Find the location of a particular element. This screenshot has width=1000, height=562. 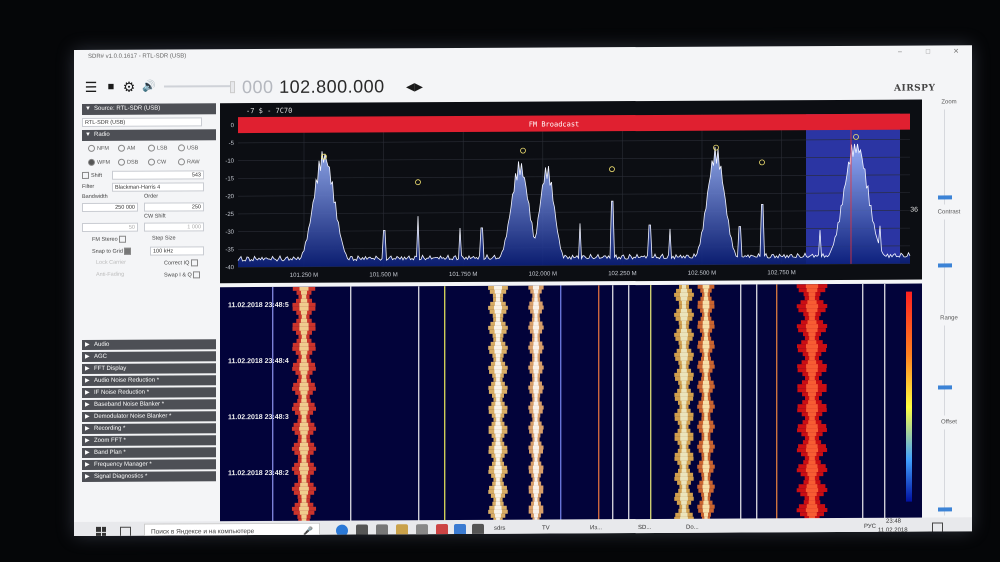

range-track is located at coordinates (944, 370).